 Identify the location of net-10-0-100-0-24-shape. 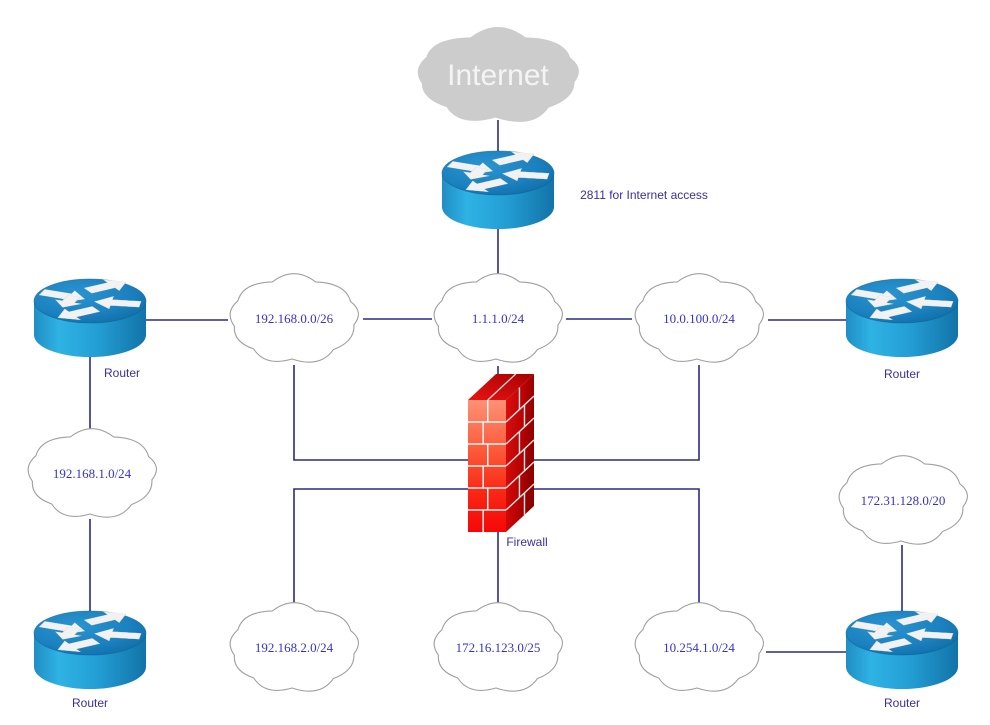
(699, 318).